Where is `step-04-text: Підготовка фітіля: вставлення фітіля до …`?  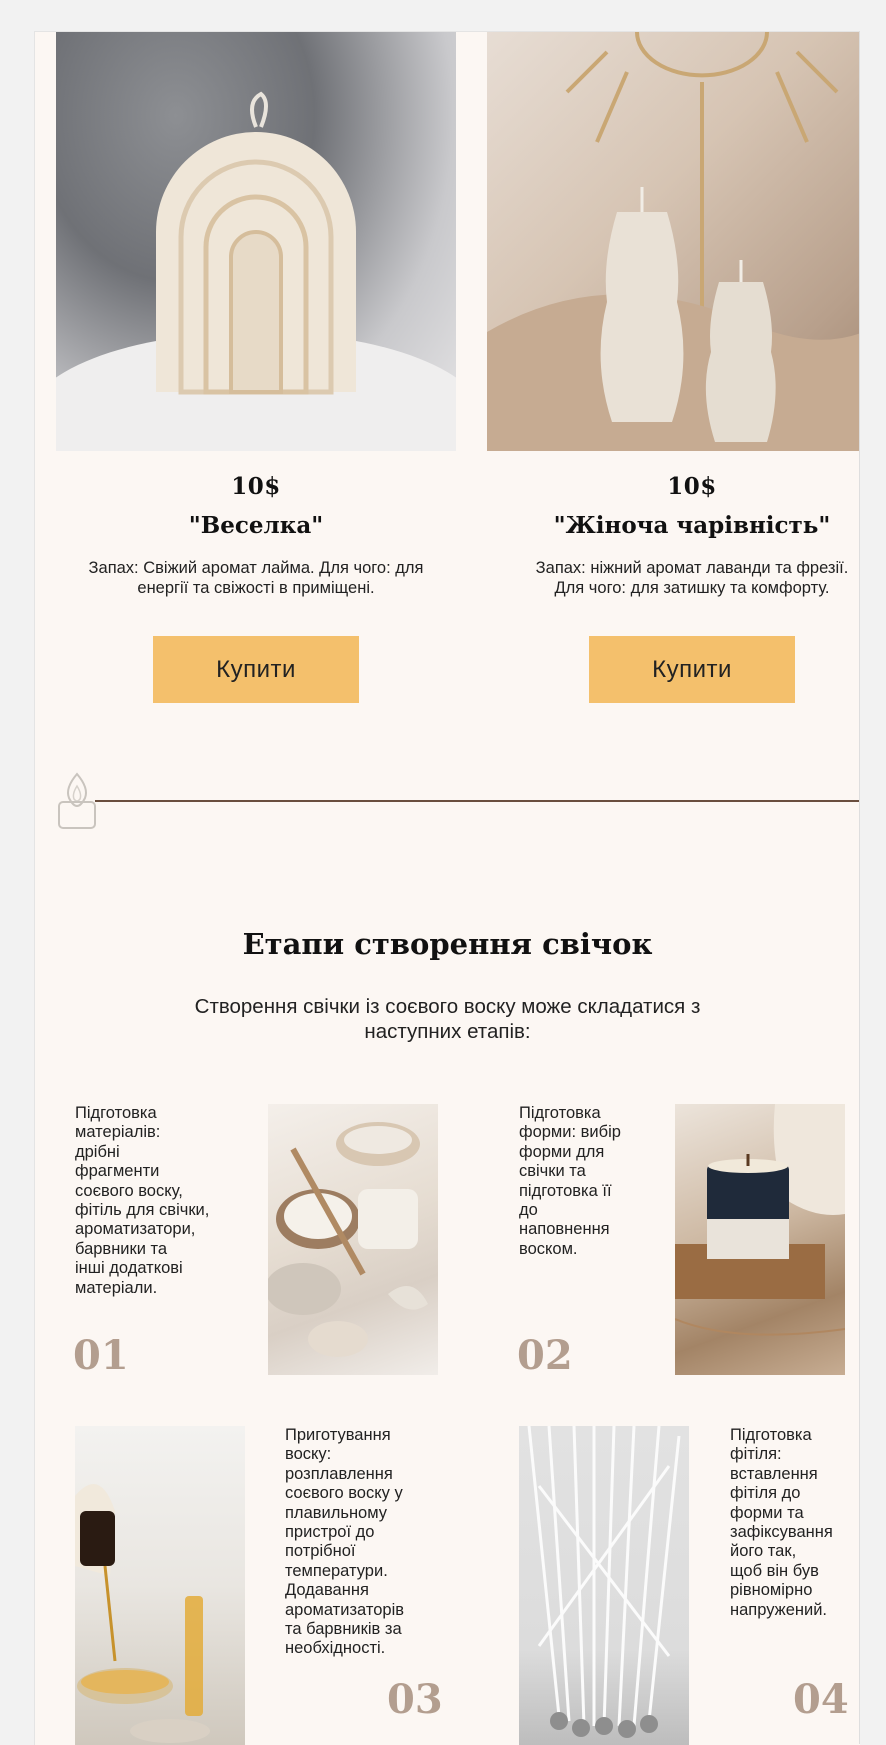
step-04-text: Підготовка фітіля: вставлення фітіля до … is located at coordinates (792, 1523).